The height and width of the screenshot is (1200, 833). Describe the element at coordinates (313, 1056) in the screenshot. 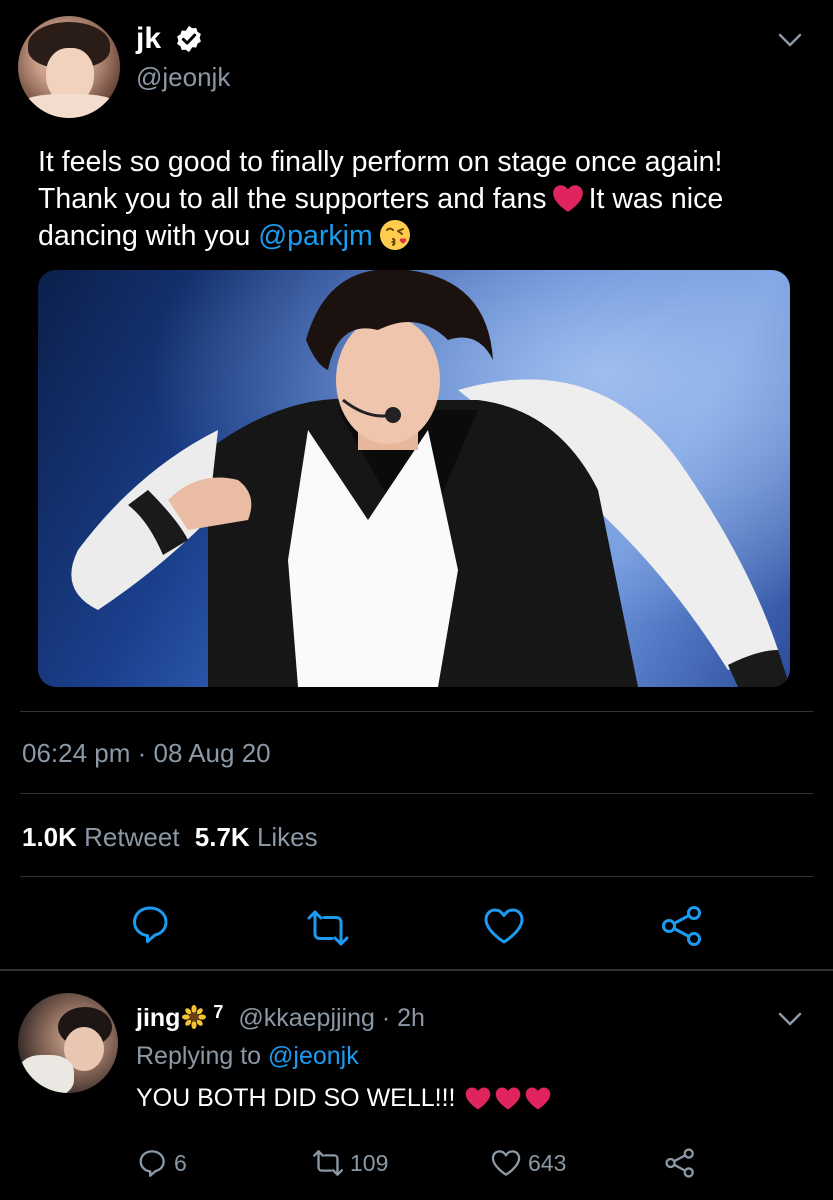

I see `replying-to-handle: @jeonjk` at that location.